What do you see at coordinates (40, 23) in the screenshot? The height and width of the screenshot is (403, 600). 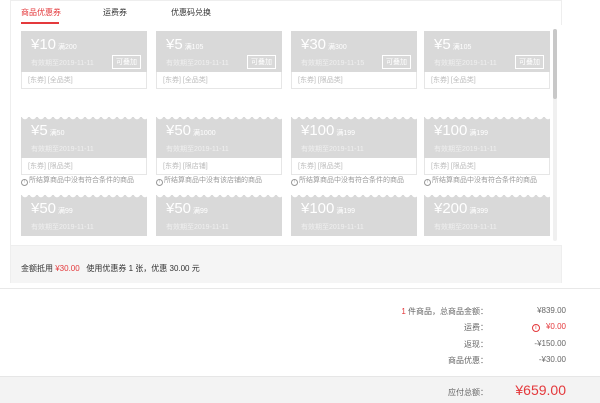 I see `active-tab-indicator` at bounding box center [40, 23].